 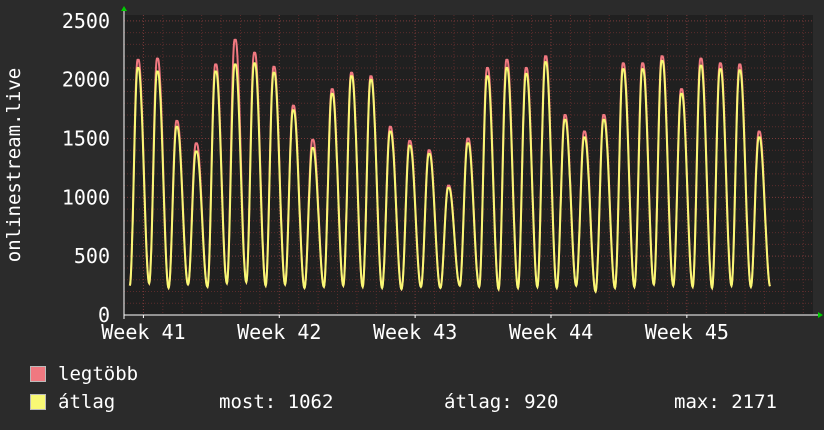 What do you see at coordinates (143, 332) in the screenshot?
I see `x-tick-label: Week 41` at bounding box center [143, 332].